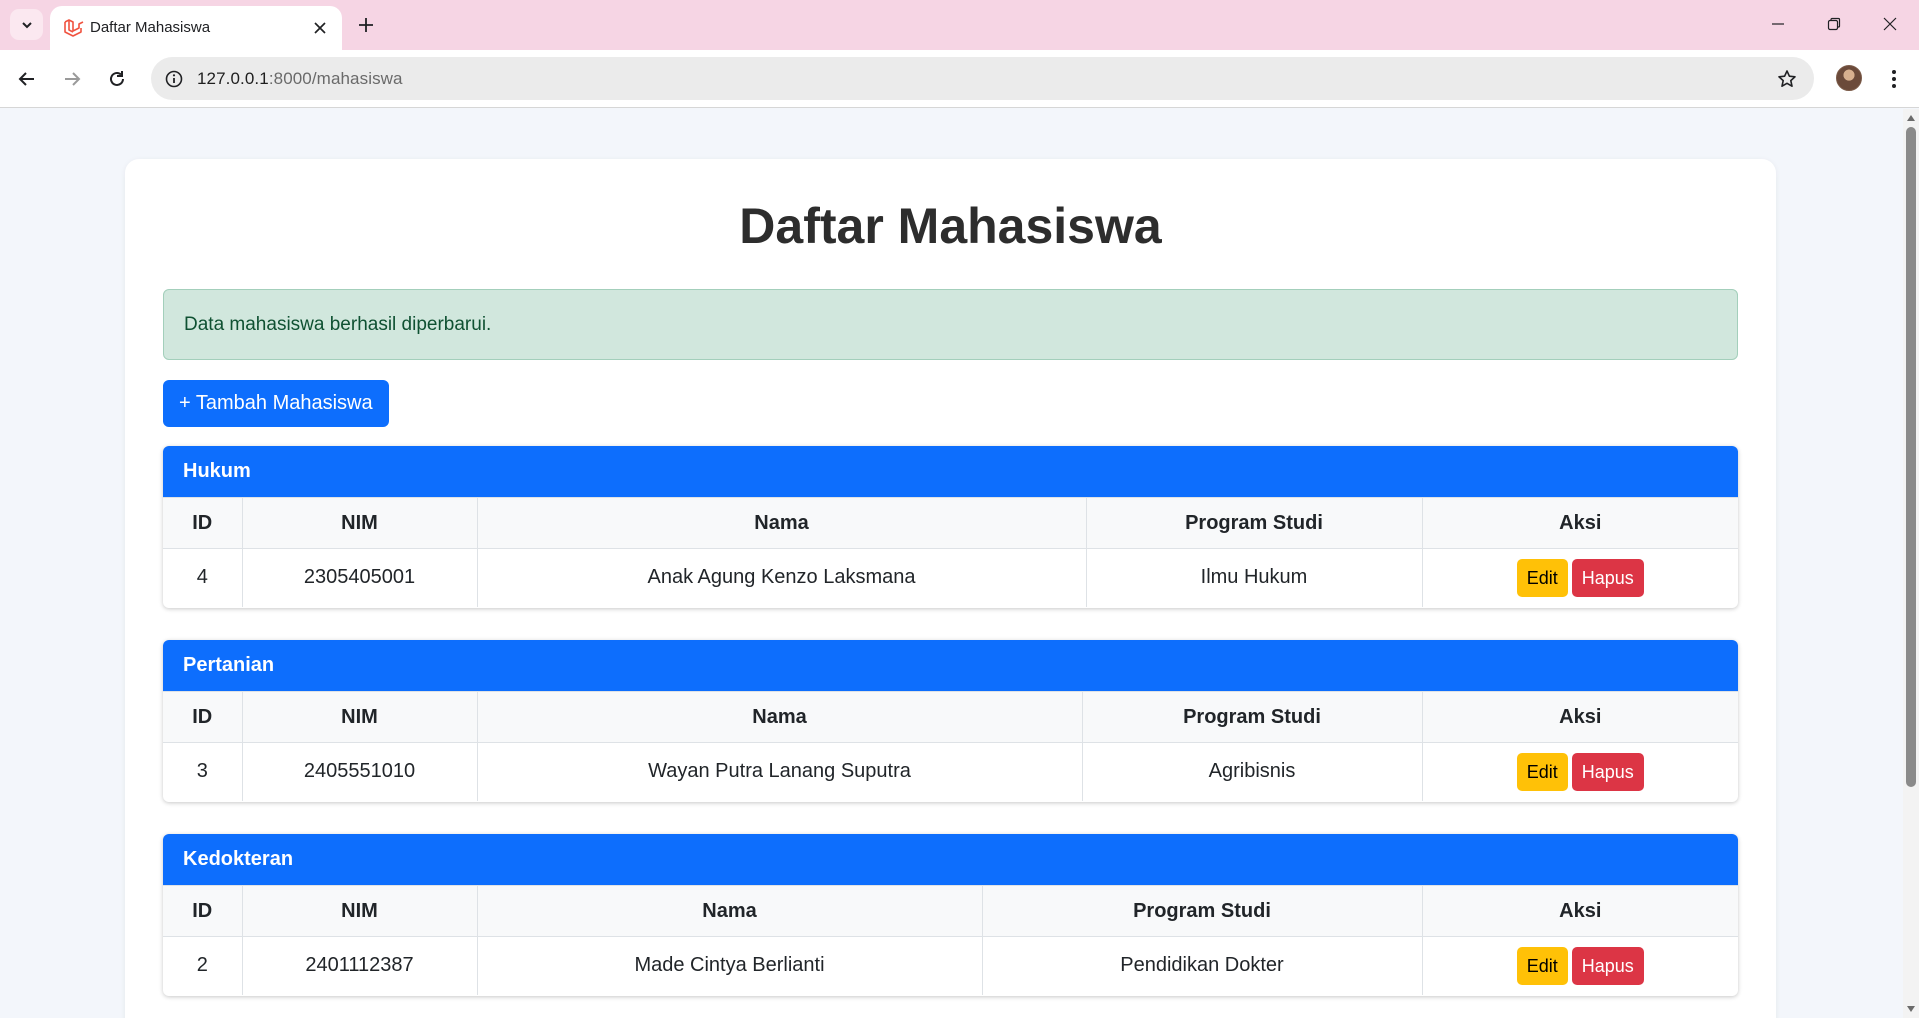 This screenshot has height=1018, width=1919. I want to click on cell-nim: 2401112387, so click(359, 965).